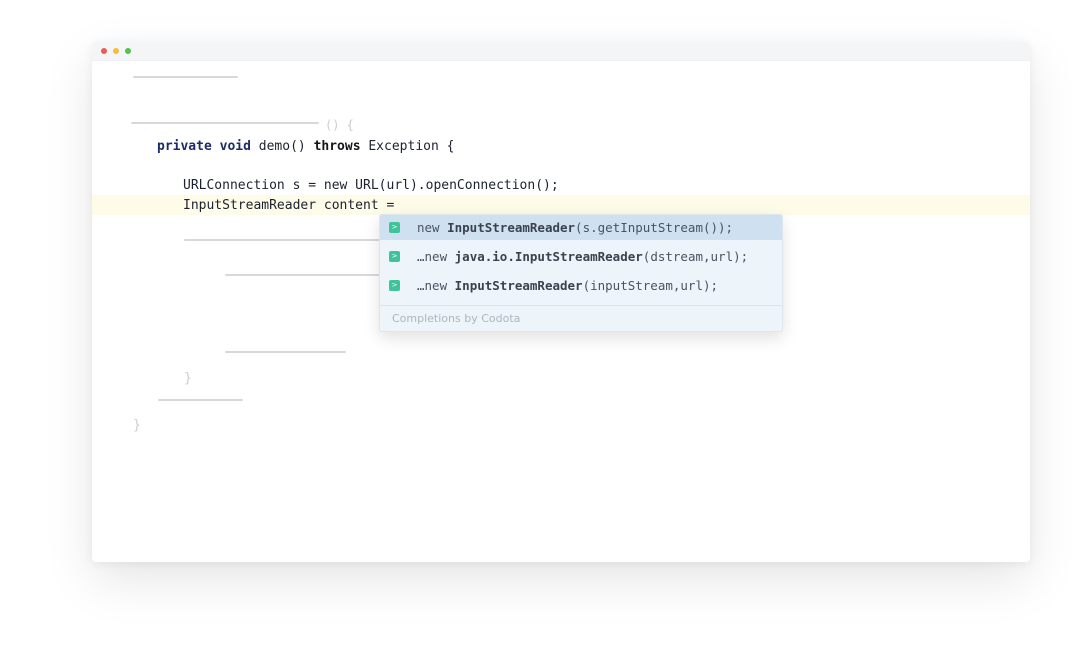 Image resolution: width=1080 pixels, height=665 pixels. Describe the element at coordinates (337, 146) in the screenshot. I see `keyword-throws: throws` at that location.